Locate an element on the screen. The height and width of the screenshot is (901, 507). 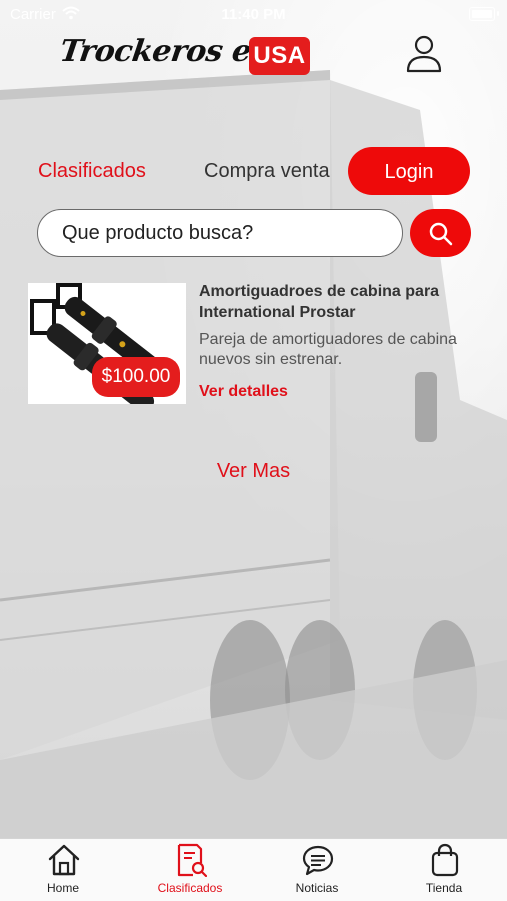
shopping-bag-icon is located at coordinates (445, 860).